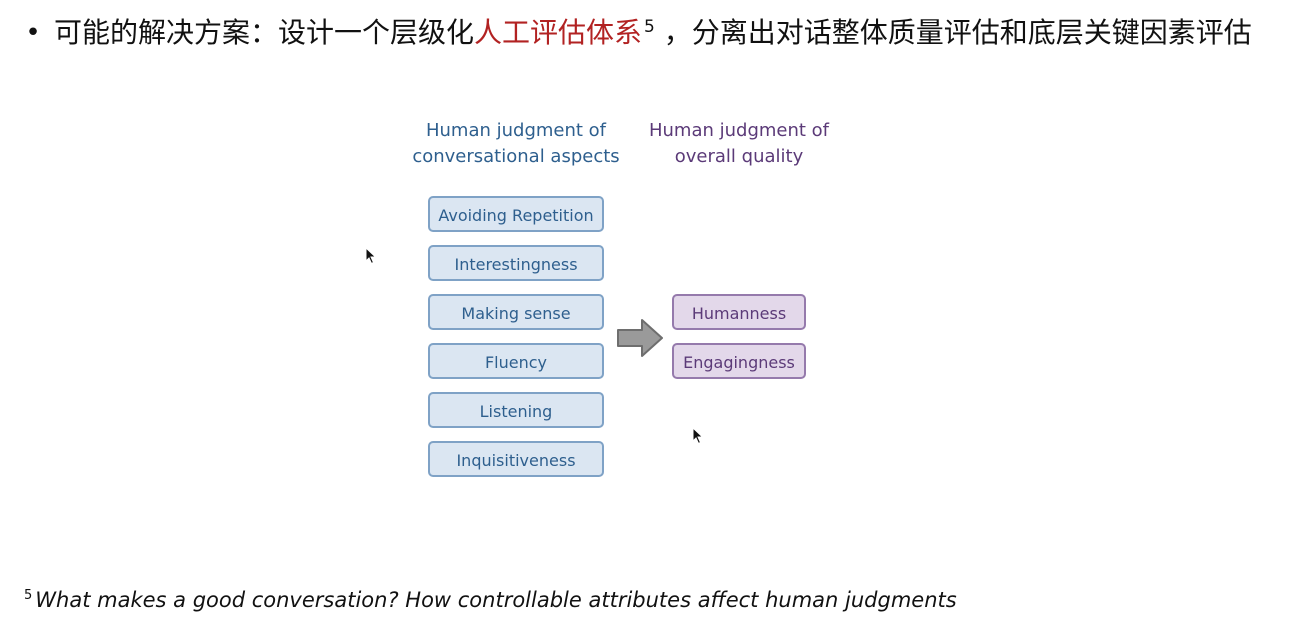 This screenshot has height=630, width=1289. Describe the element at coordinates (739, 312) in the screenshot. I see `quality-box: Humanness` at that location.